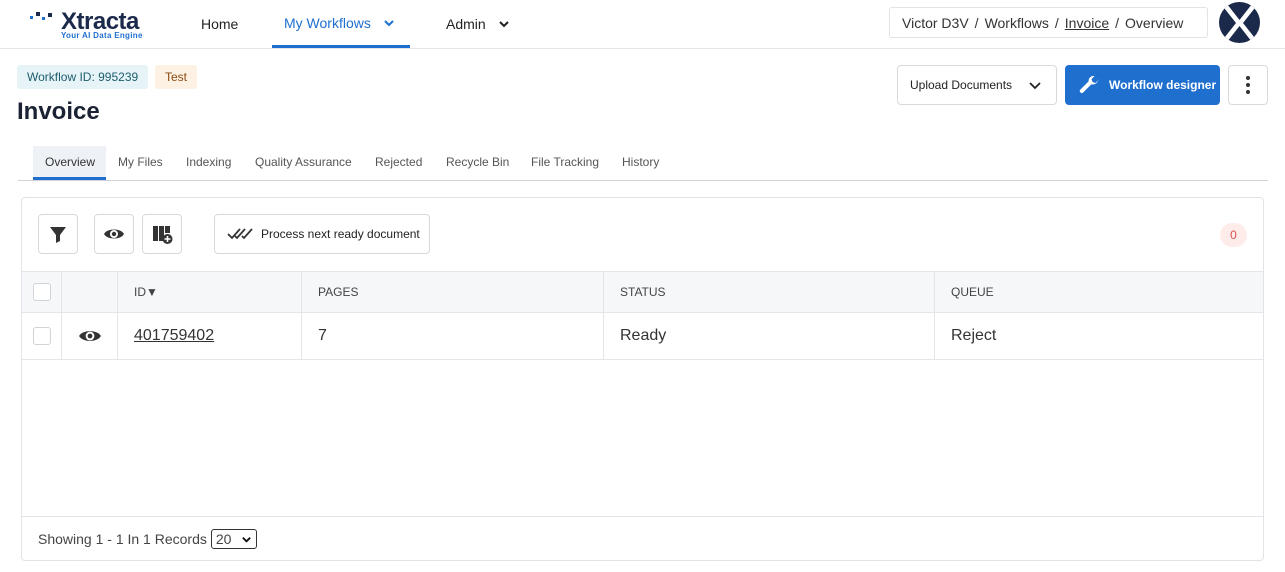 This screenshot has height=572, width=1285. I want to click on tab-recycle-bin: Recycle Bin, so click(477, 163).